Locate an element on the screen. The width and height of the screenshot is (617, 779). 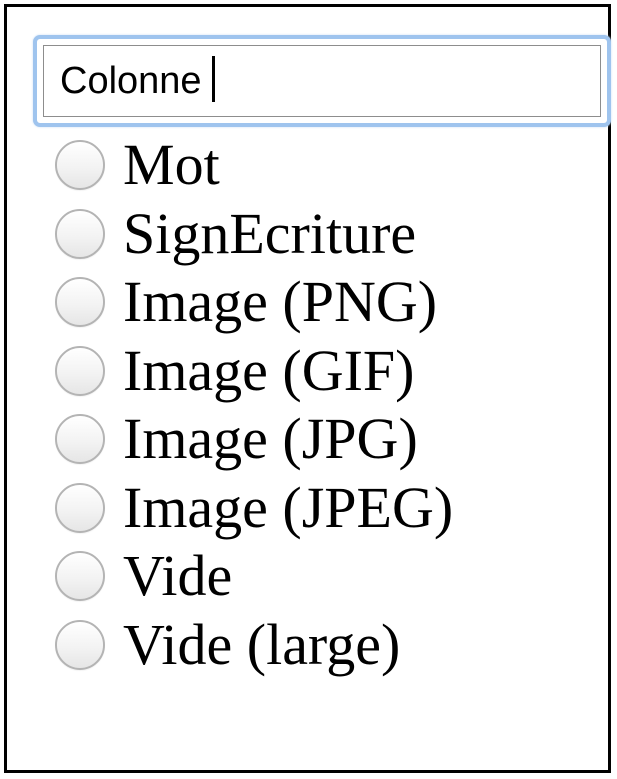
radio-option-image-jpeg: Image (JPEG) is located at coordinates (254, 508).